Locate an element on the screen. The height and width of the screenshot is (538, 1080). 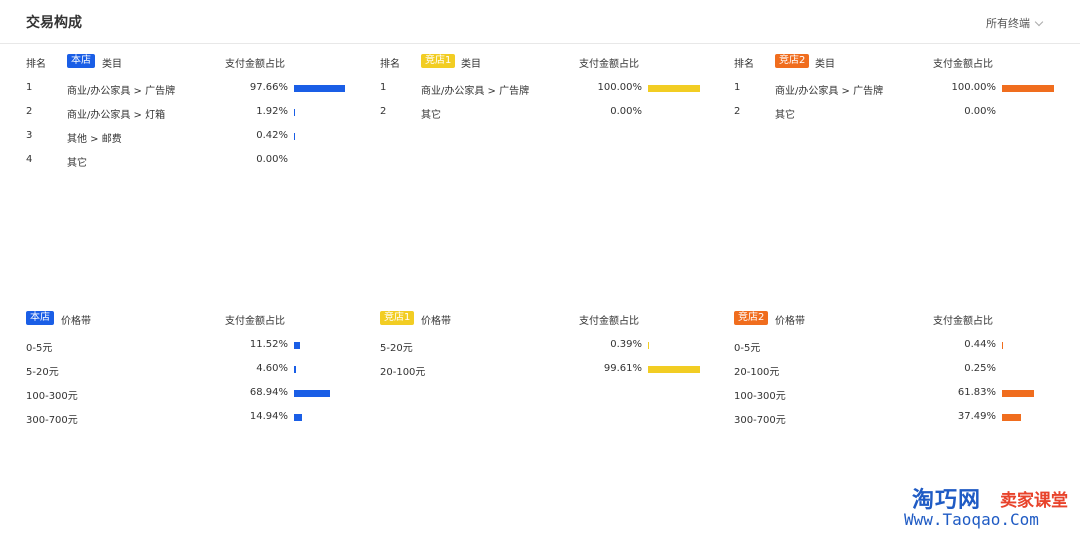
row-rank: 3 is located at coordinates (29, 135).